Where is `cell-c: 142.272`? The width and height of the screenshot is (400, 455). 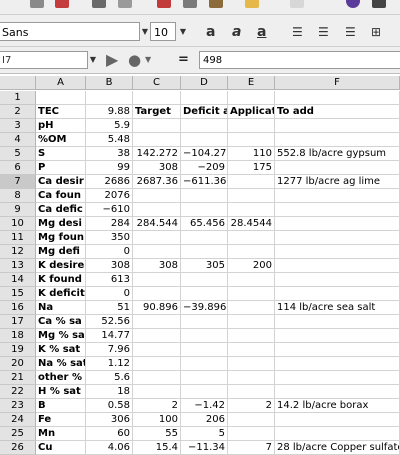
cell-c: 142.272 is located at coordinates (157, 154).